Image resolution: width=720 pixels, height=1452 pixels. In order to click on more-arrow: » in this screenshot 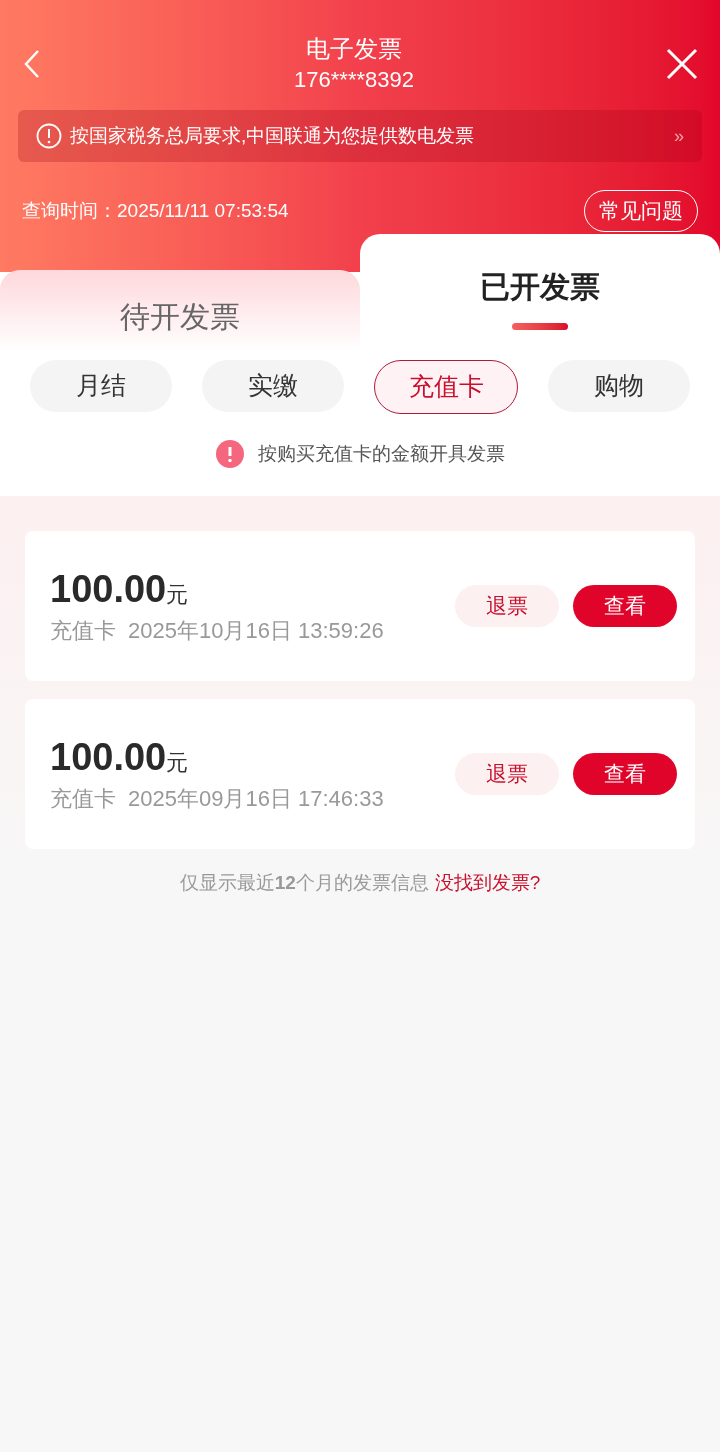, I will do `click(679, 136)`.